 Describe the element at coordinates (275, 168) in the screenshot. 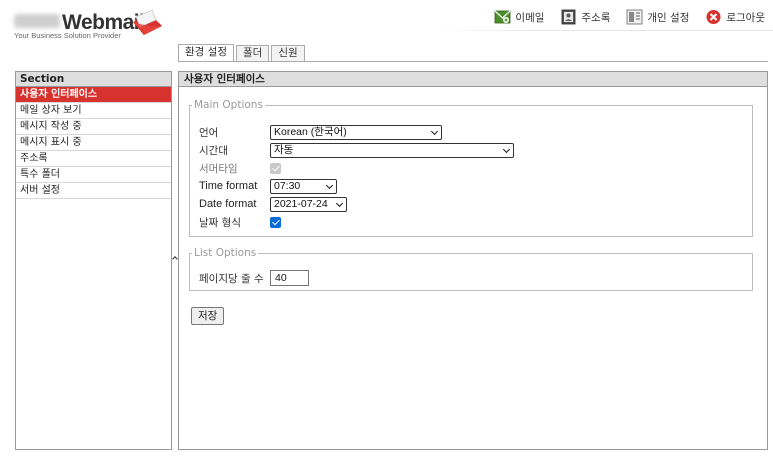

I see `summertime-checkbox` at that location.